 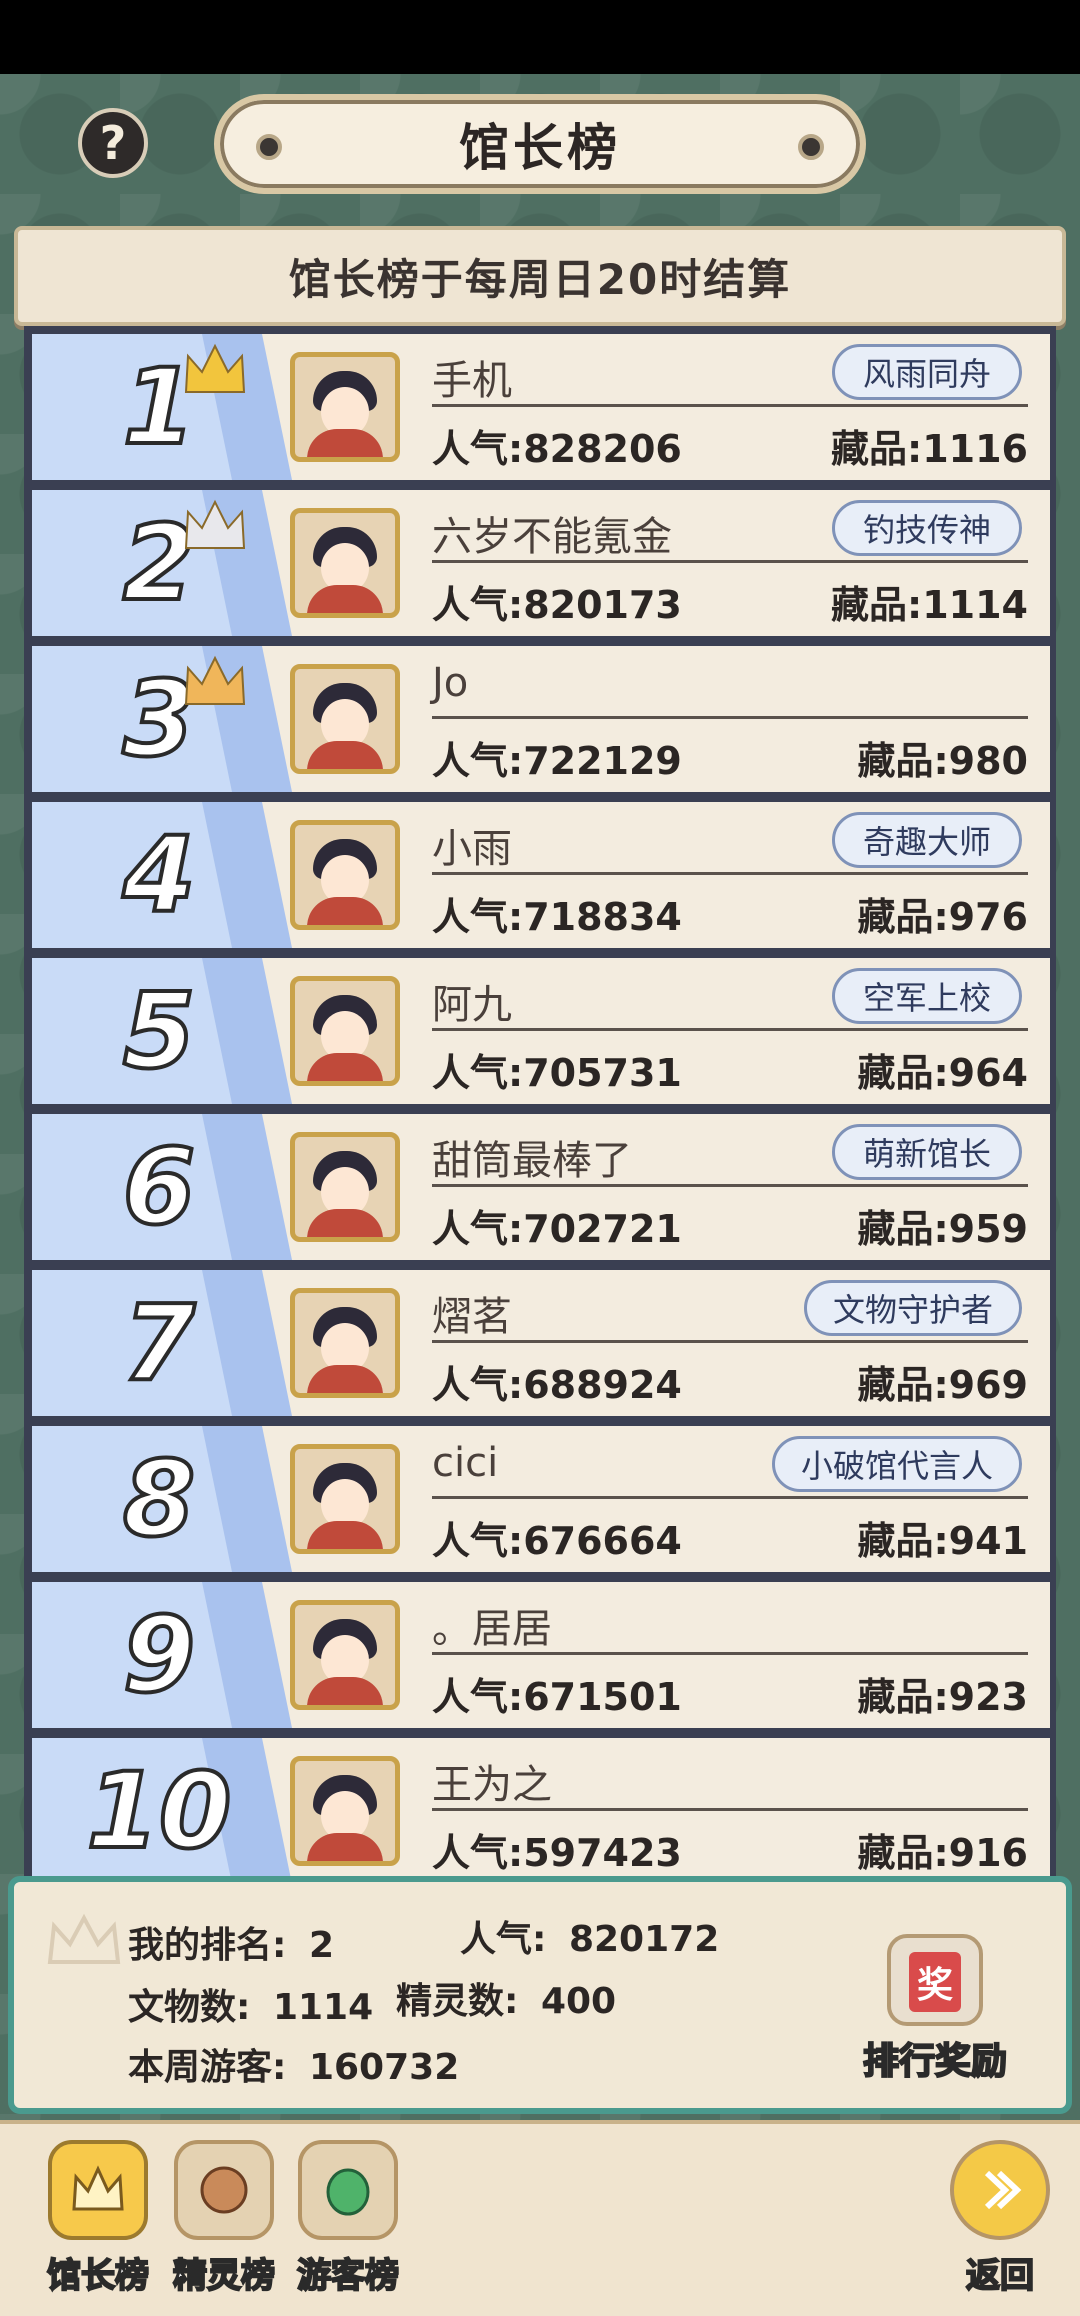 I want to click on player-name: 阿九, so click(x=472, y=1005).